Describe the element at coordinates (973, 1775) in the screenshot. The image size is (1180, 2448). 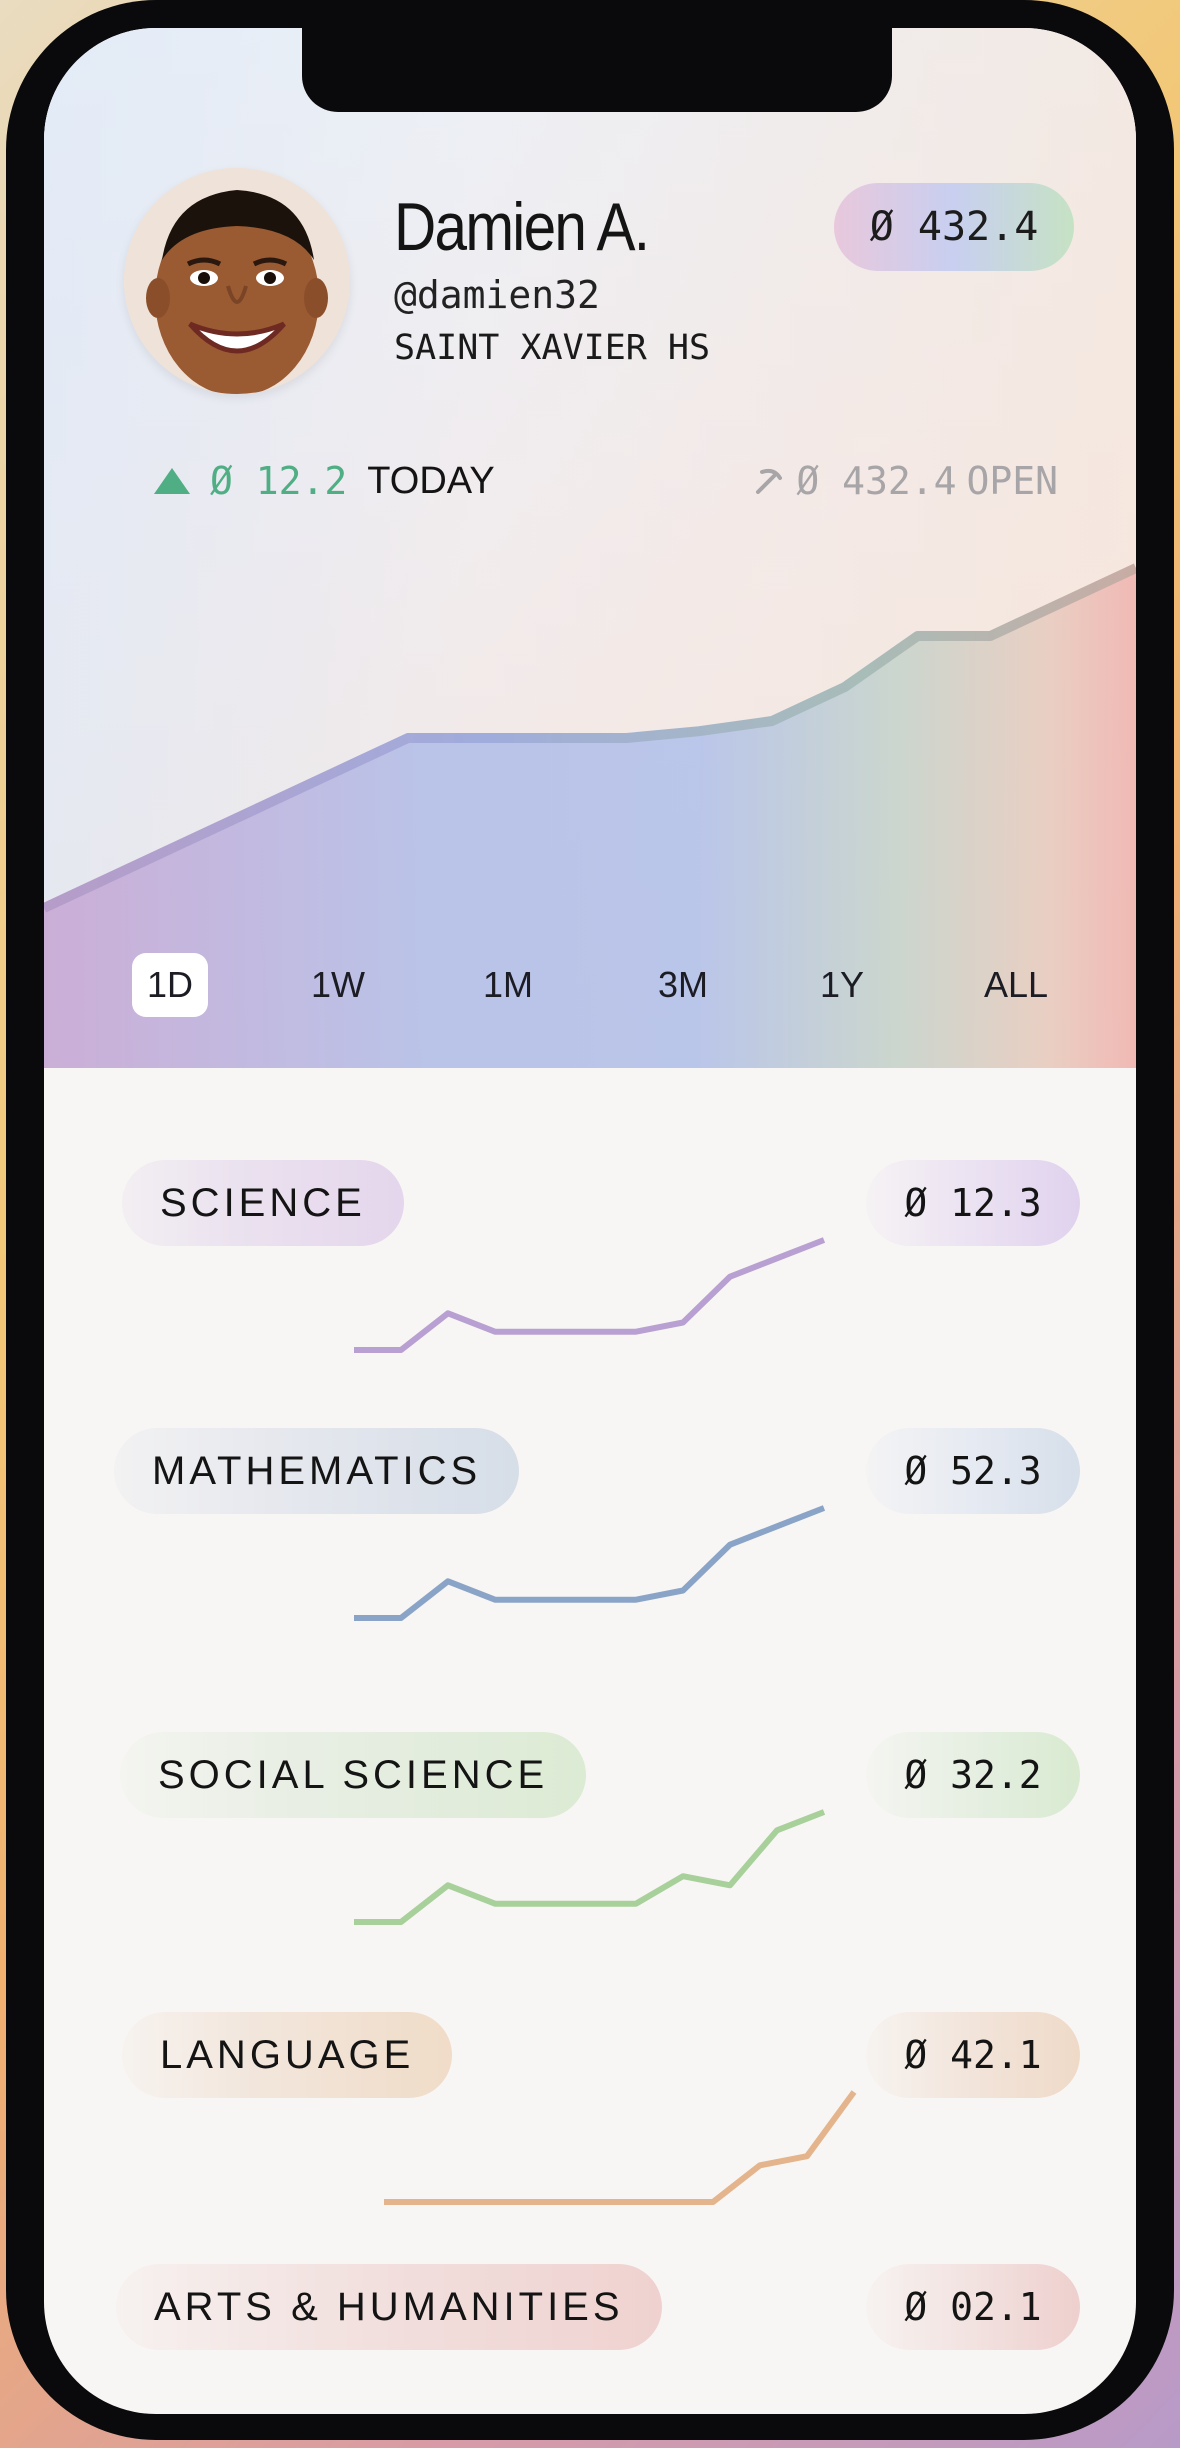
I see `subject-value: Ø 32.2` at that location.